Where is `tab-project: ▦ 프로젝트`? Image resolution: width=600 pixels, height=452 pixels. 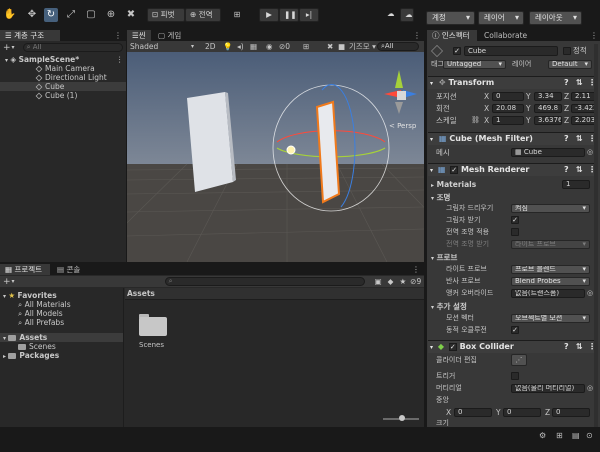 tab-project: ▦ 프로젝트 is located at coordinates (25, 269).